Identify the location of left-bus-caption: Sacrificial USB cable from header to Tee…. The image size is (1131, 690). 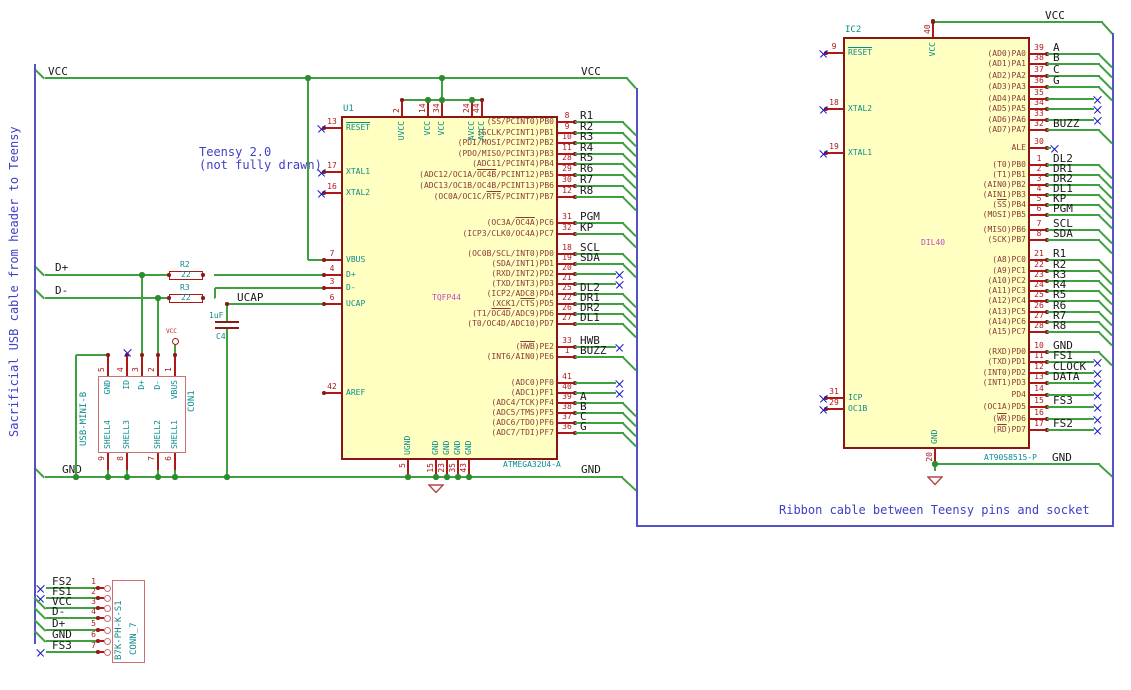
(14, 281).